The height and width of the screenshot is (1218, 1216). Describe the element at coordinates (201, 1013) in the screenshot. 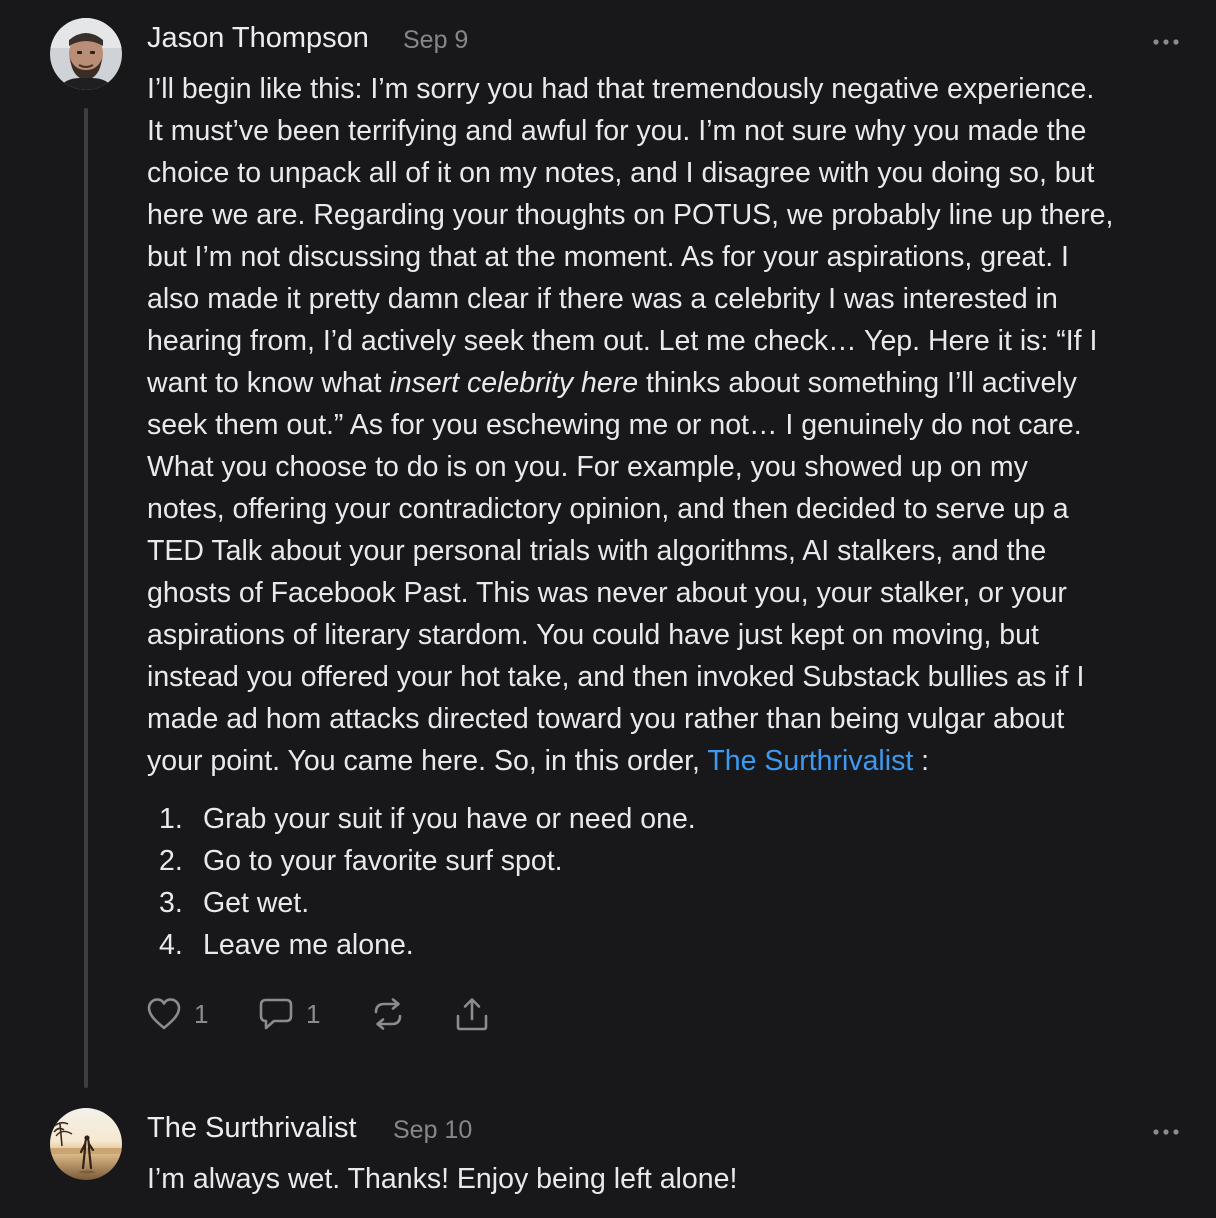

I see `like-count: 1` at that location.